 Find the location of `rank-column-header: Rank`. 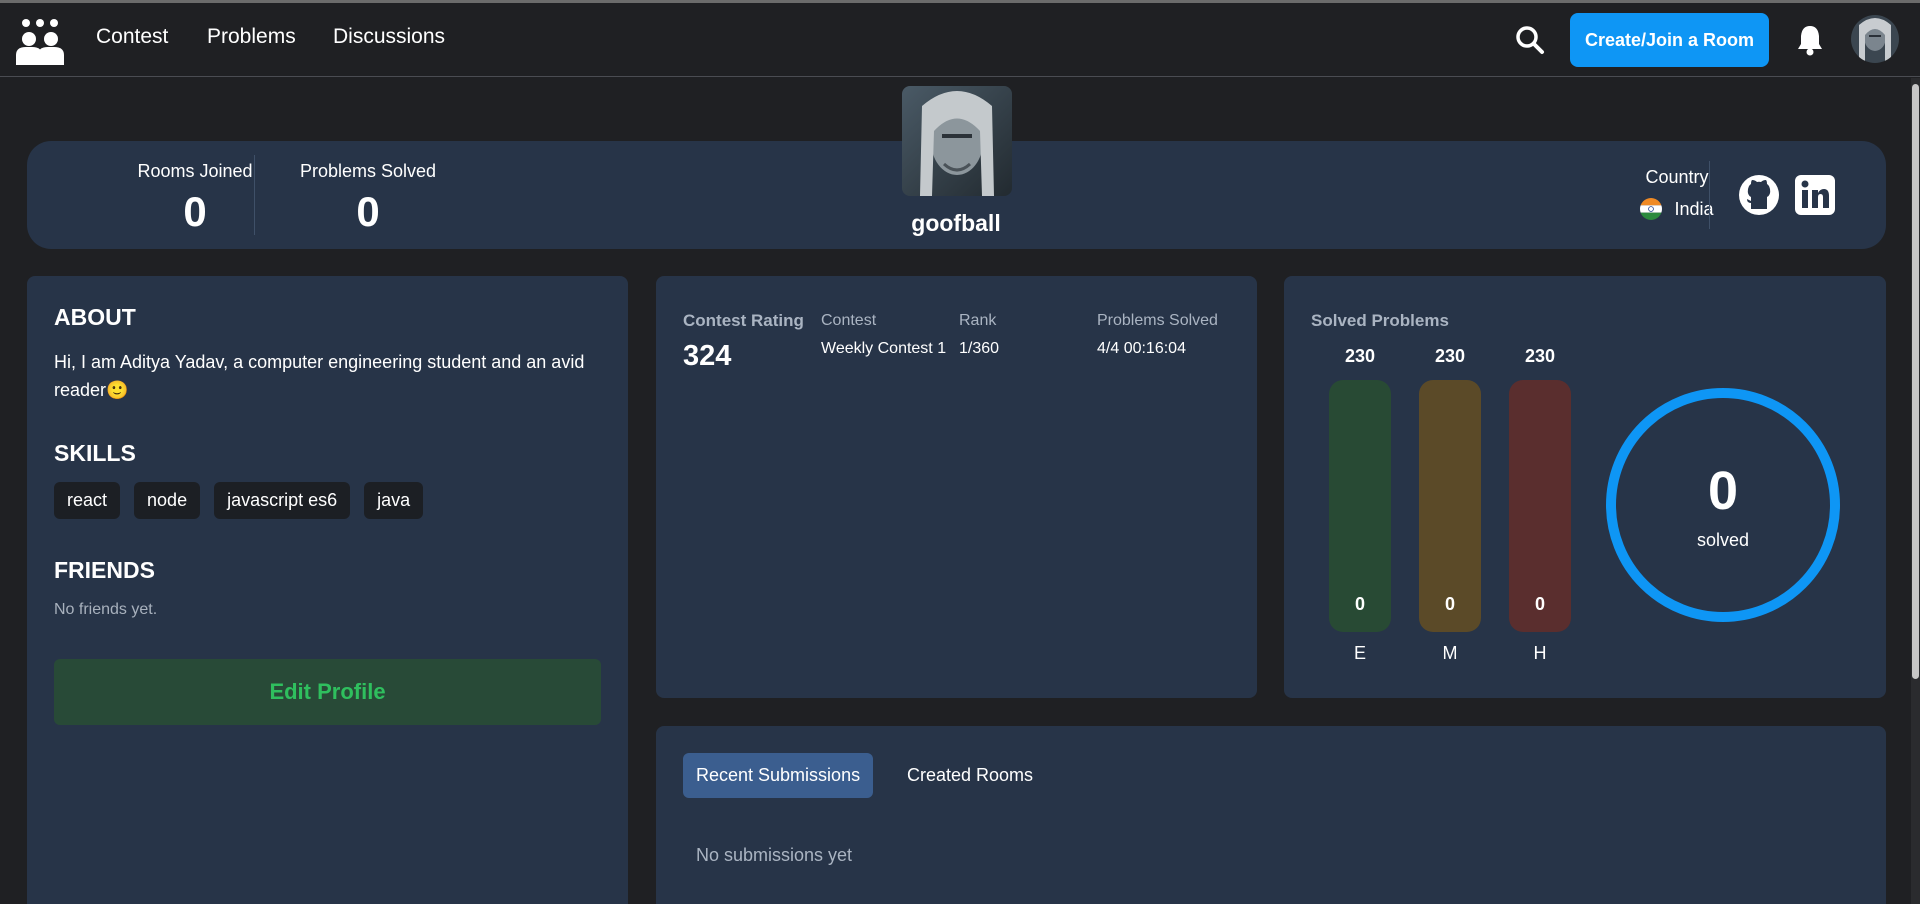

rank-column-header: Rank is located at coordinates (978, 320).